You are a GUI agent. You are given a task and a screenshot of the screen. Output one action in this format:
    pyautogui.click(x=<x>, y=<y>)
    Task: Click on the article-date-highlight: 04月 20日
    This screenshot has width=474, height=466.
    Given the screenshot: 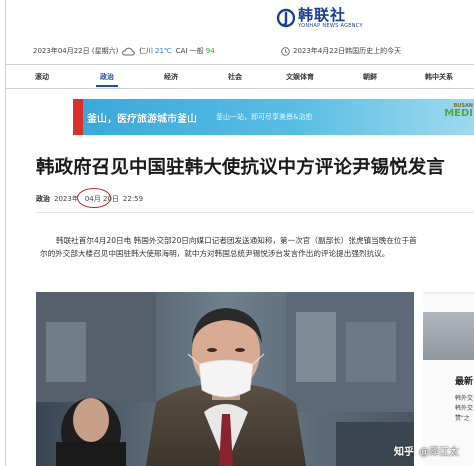 What is the action you would take?
    pyautogui.click(x=99, y=198)
    